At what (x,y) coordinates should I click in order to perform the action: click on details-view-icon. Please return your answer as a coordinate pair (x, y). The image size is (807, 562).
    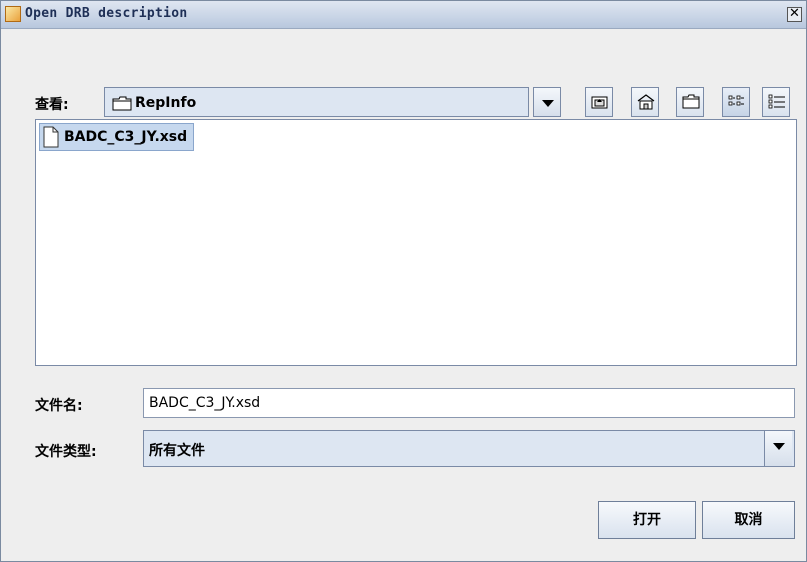
    Looking at the image, I should click on (776, 101).